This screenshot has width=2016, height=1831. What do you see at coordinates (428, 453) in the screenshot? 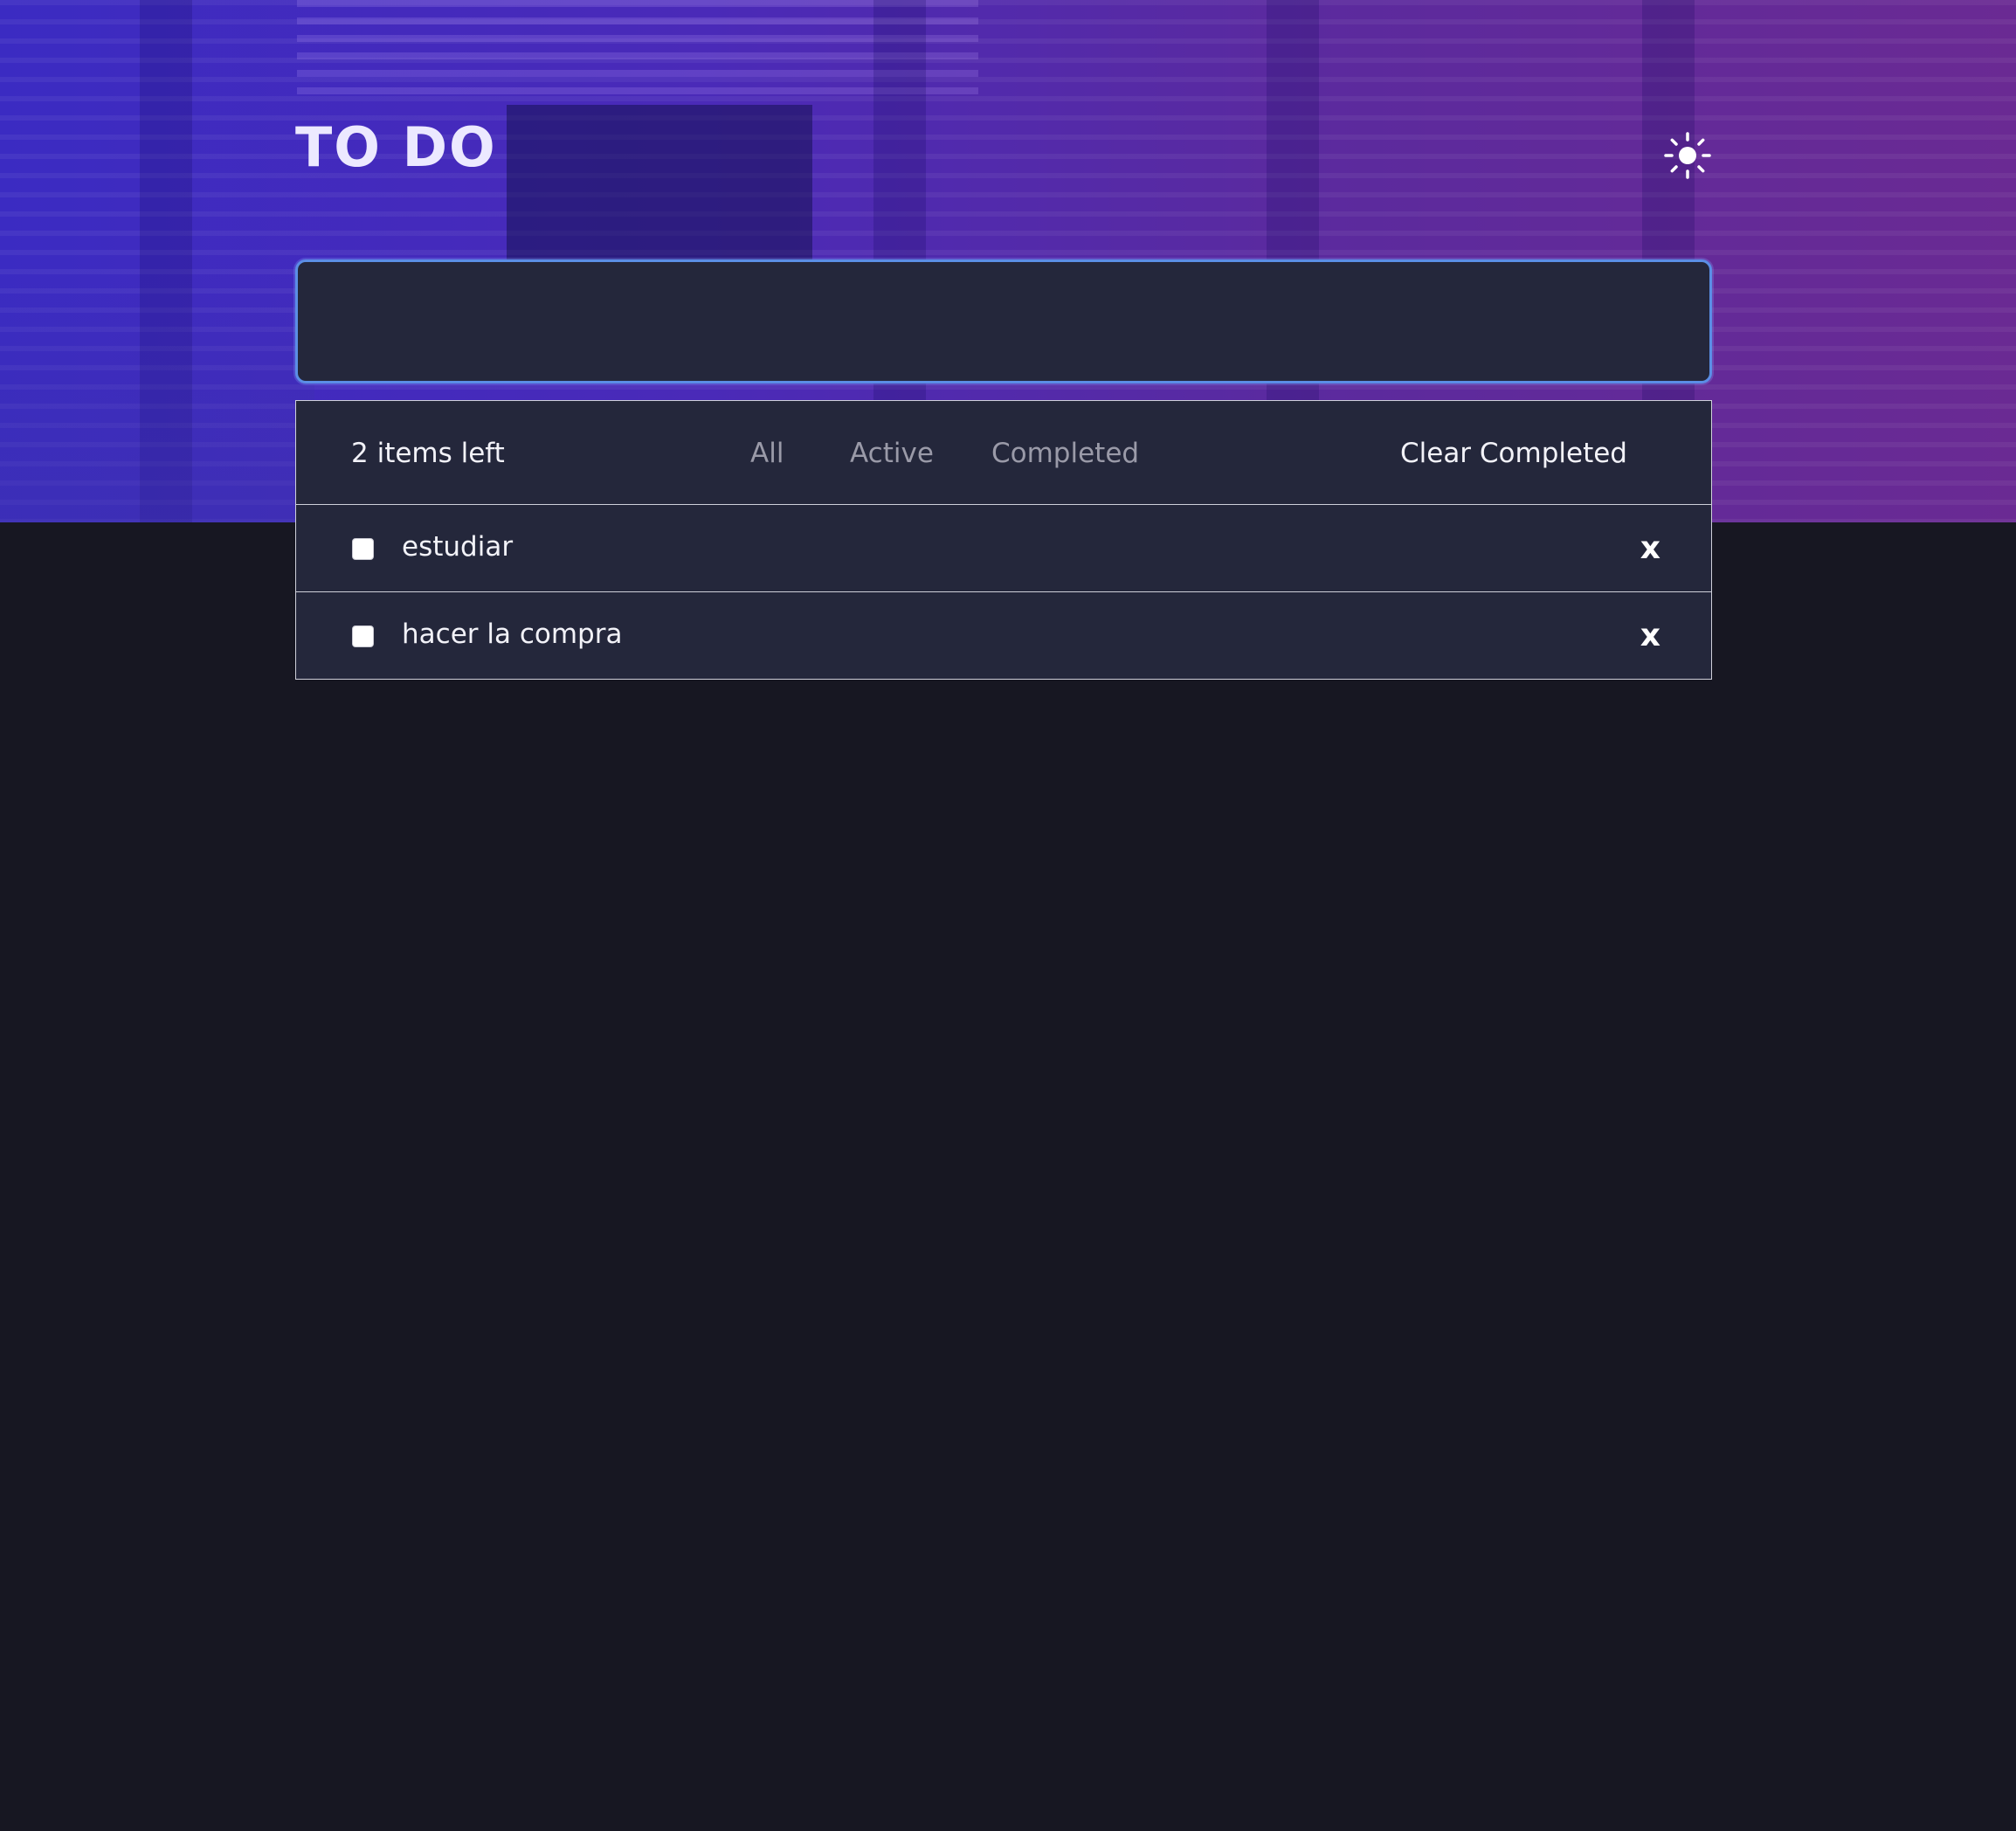
I see `items-left-count: 2 items left` at bounding box center [428, 453].